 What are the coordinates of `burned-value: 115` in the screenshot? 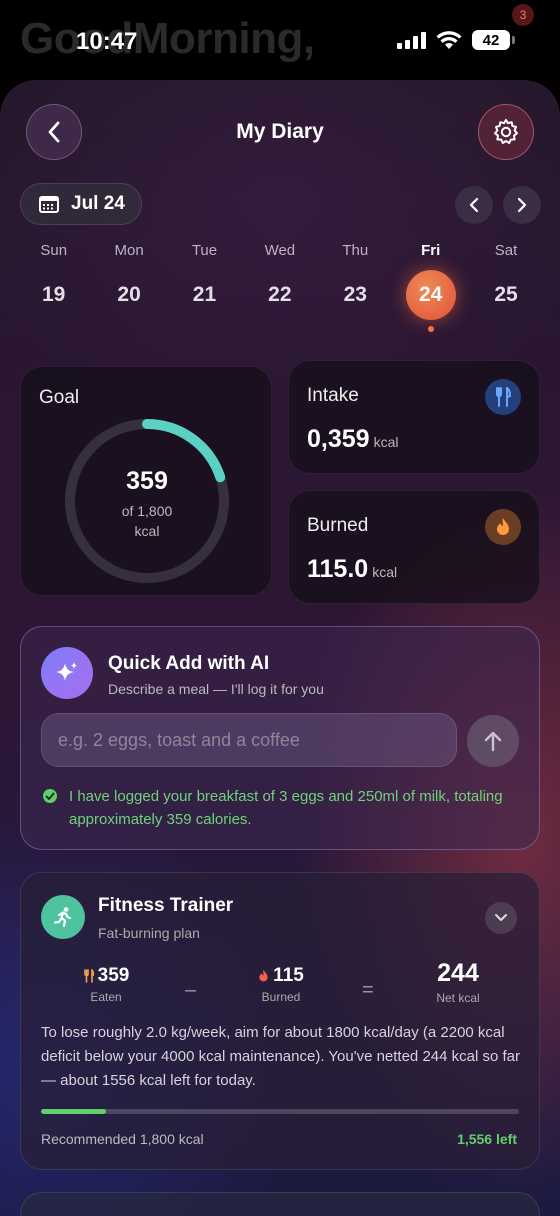 It's located at (288, 975).